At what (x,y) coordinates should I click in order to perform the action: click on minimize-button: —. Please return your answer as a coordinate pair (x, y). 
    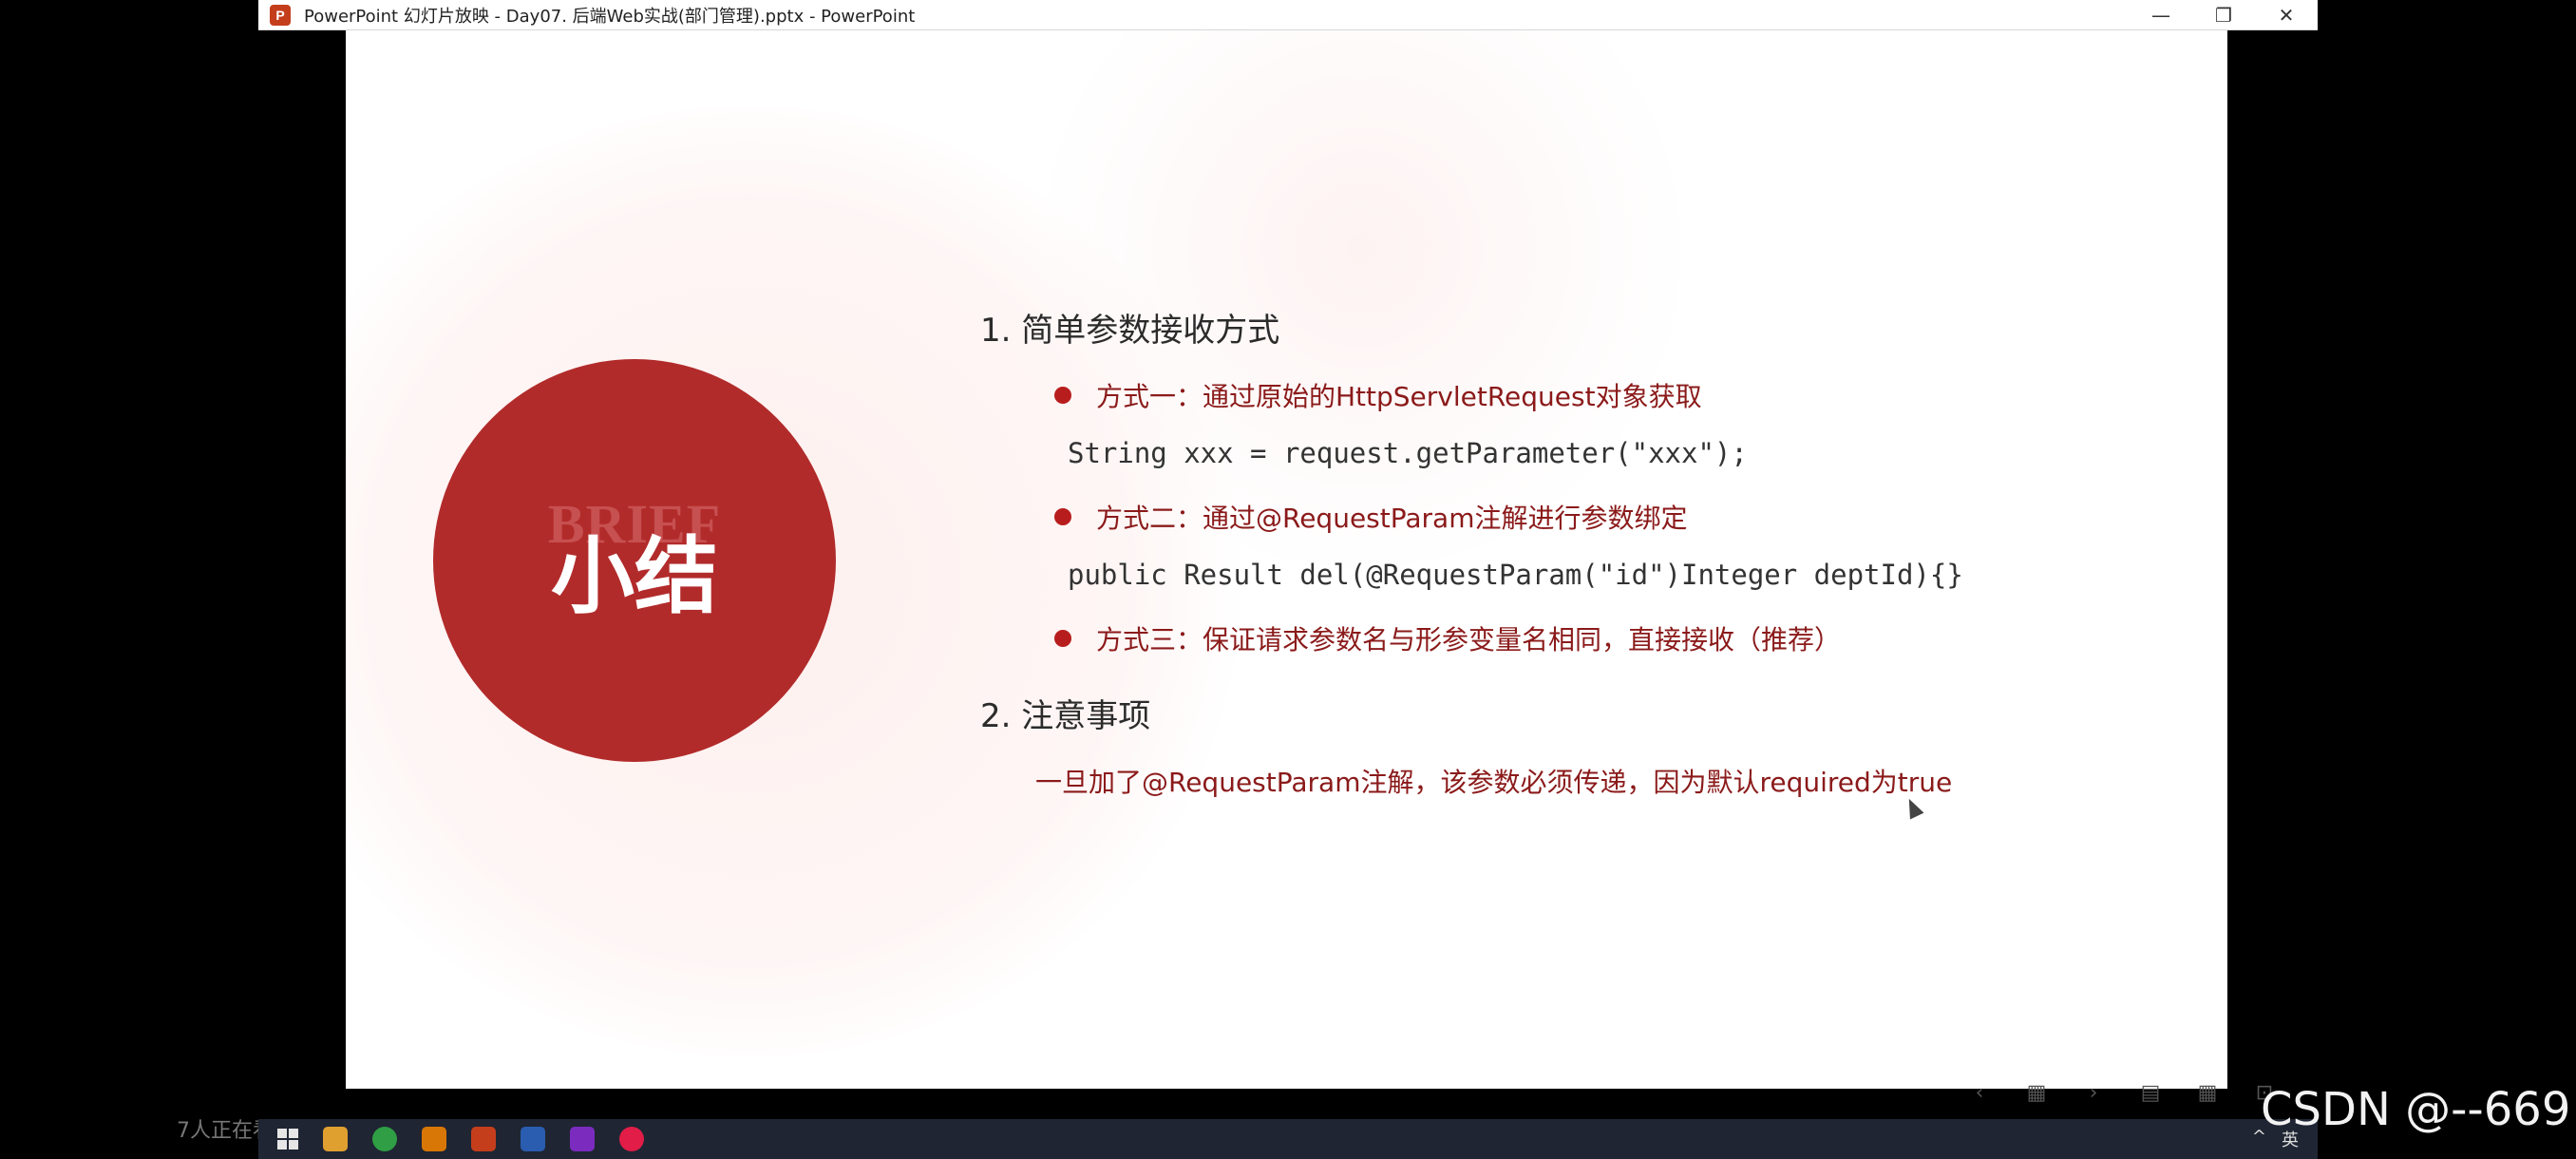
    Looking at the image, I should click on (2161, 14).